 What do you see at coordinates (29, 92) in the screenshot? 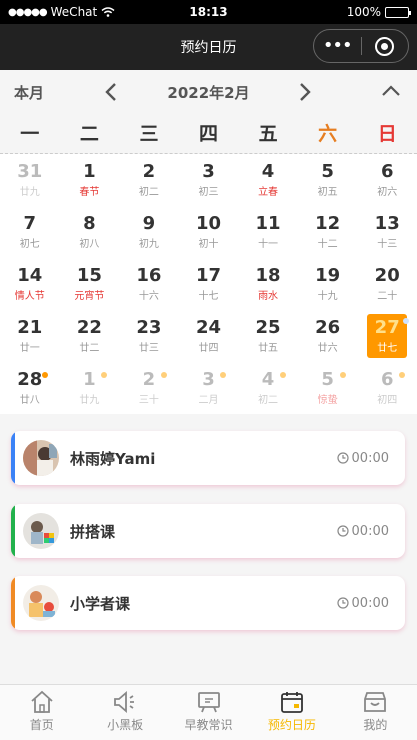
I see `this-month-button: 本月` at bounding box center [29, 92].